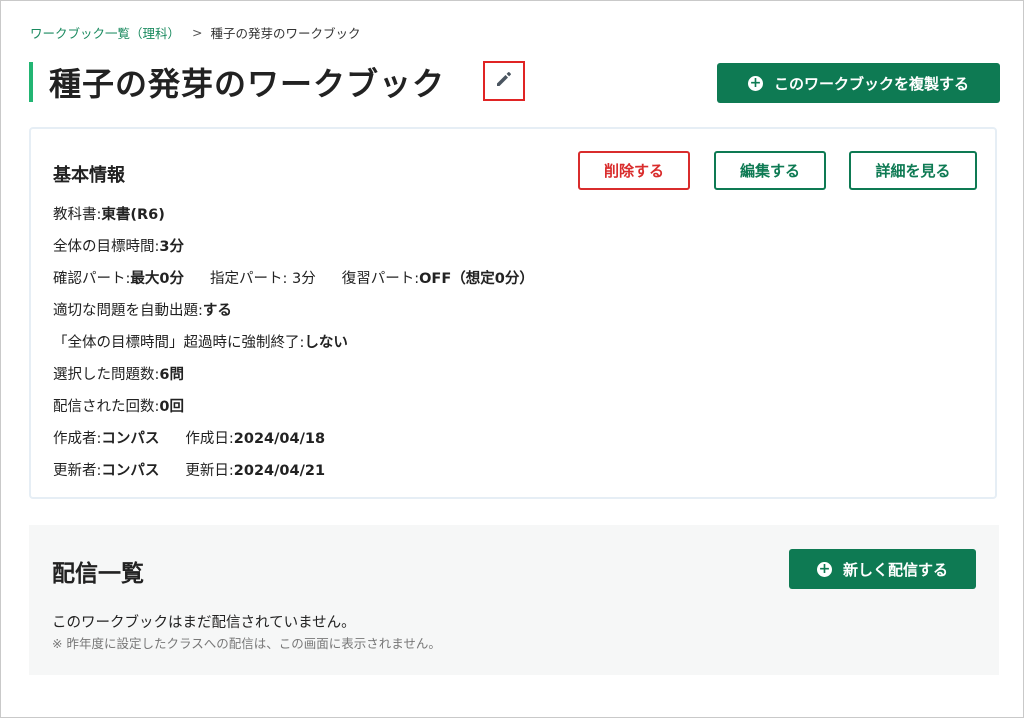  What do you see at coordinates (634, 170) in the screenshot?
I see `delete-button: 削除する` at bounding box center [634, 170].